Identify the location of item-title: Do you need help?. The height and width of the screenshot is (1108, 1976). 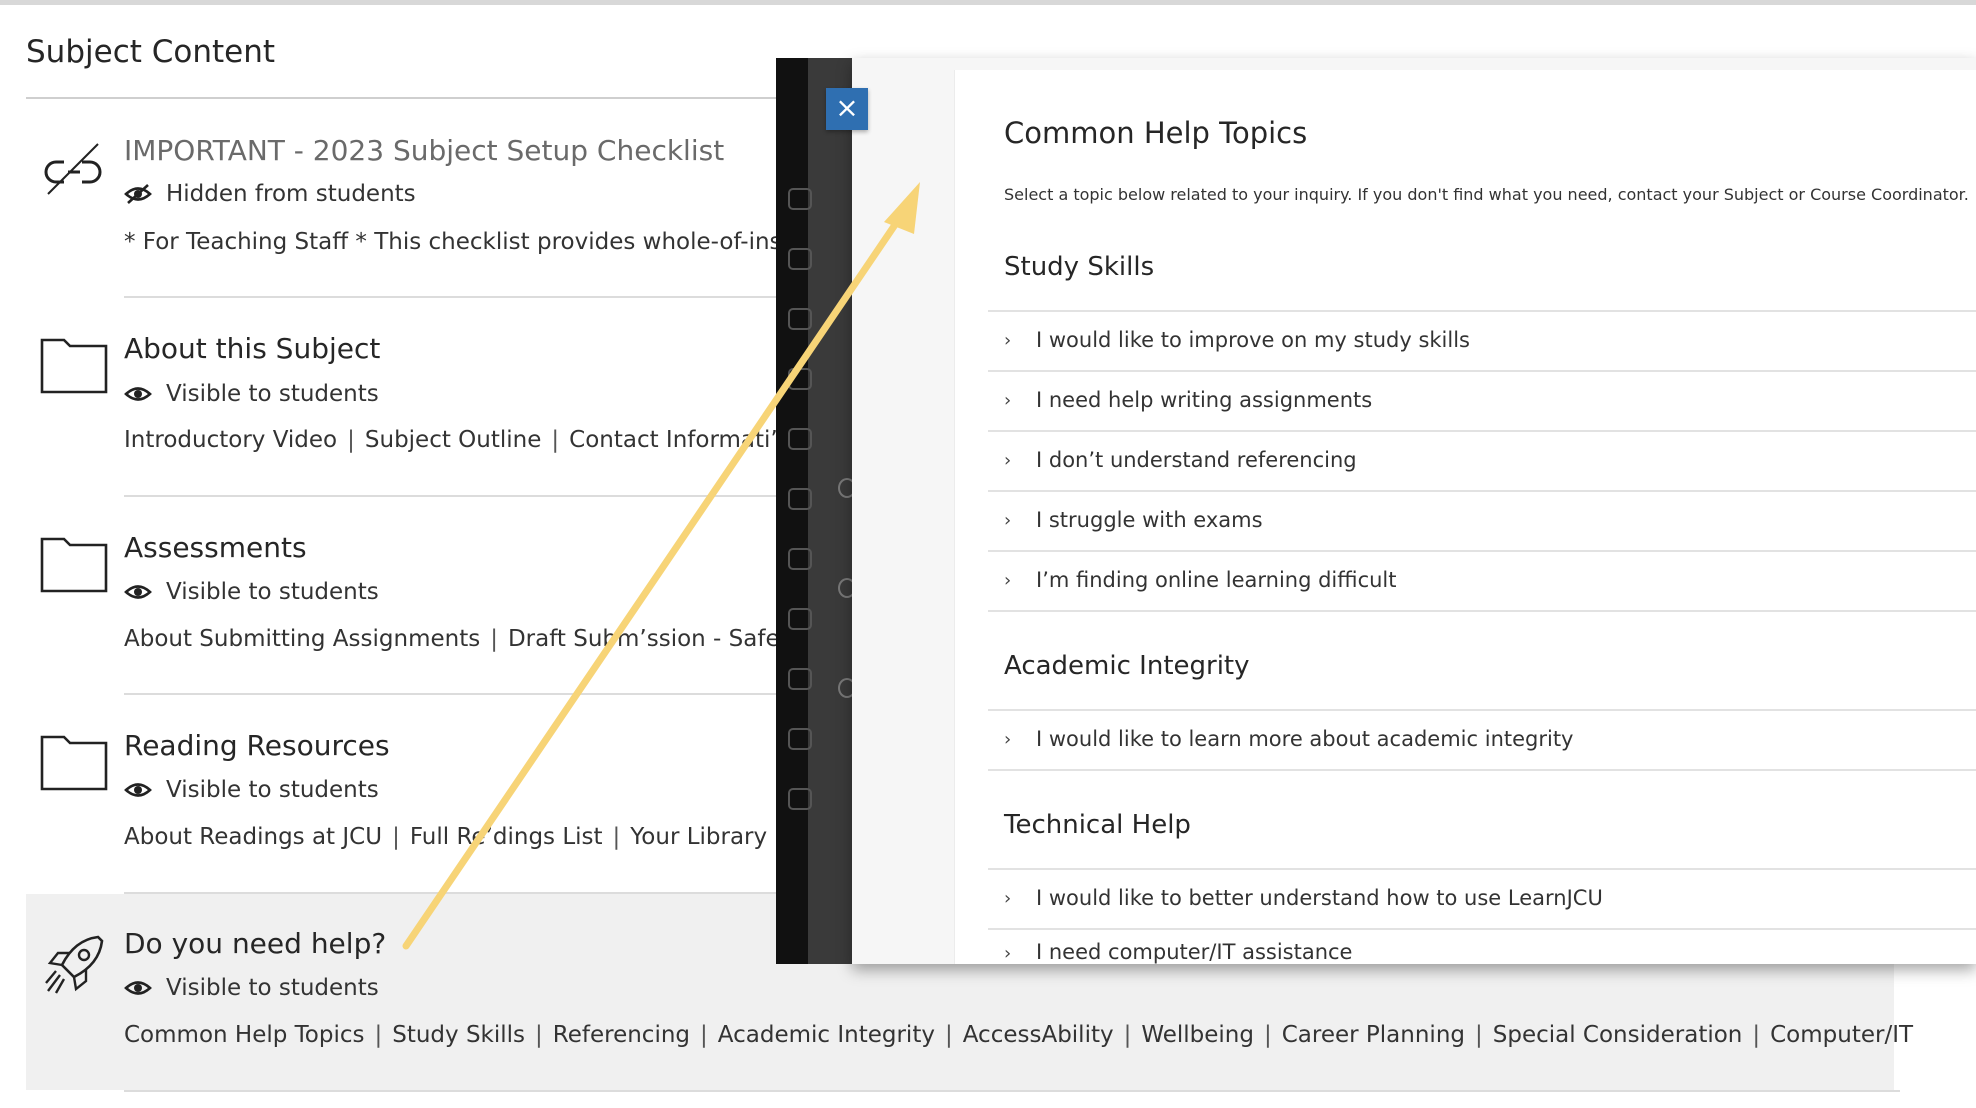
(255, 943).